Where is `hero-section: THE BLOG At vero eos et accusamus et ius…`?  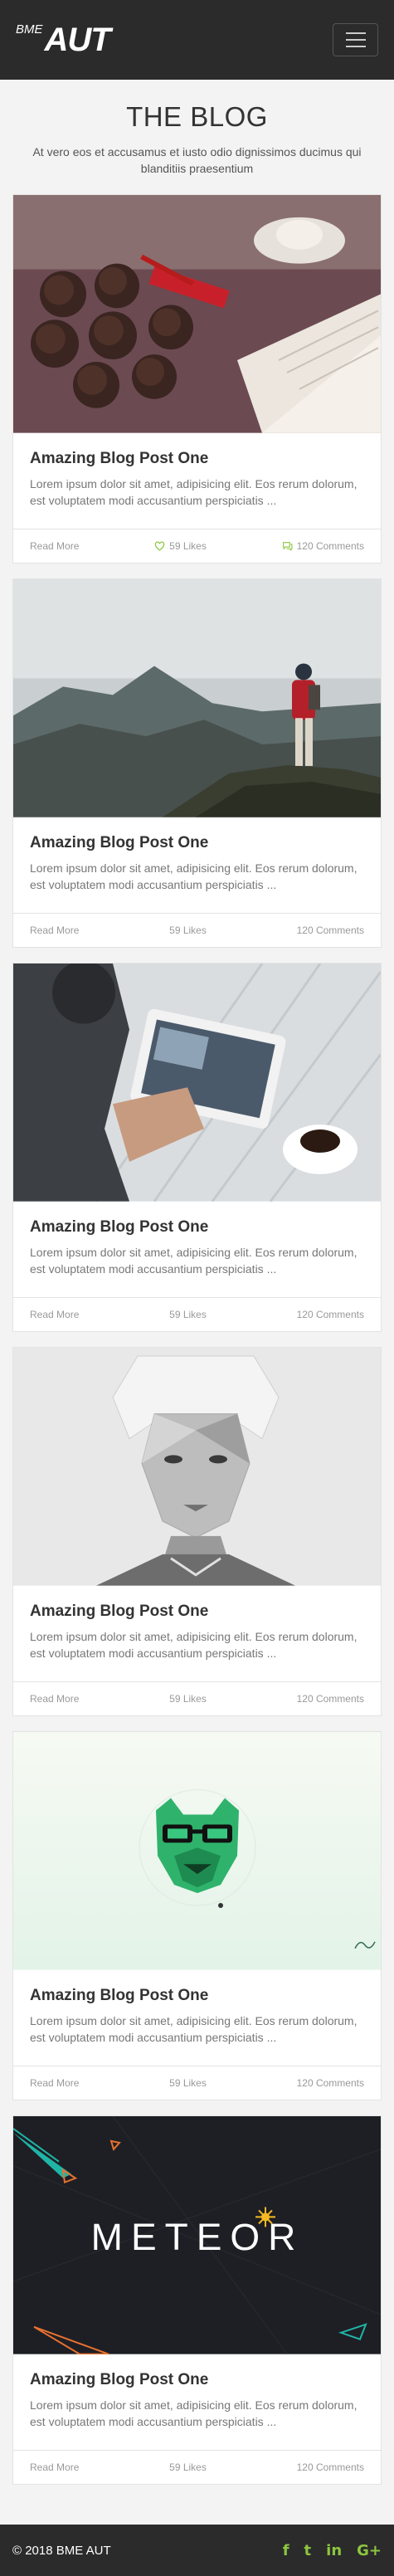 hero-section: THE BLOG At vero eos et accusamus et ius… is located at coordinates (197, 129).